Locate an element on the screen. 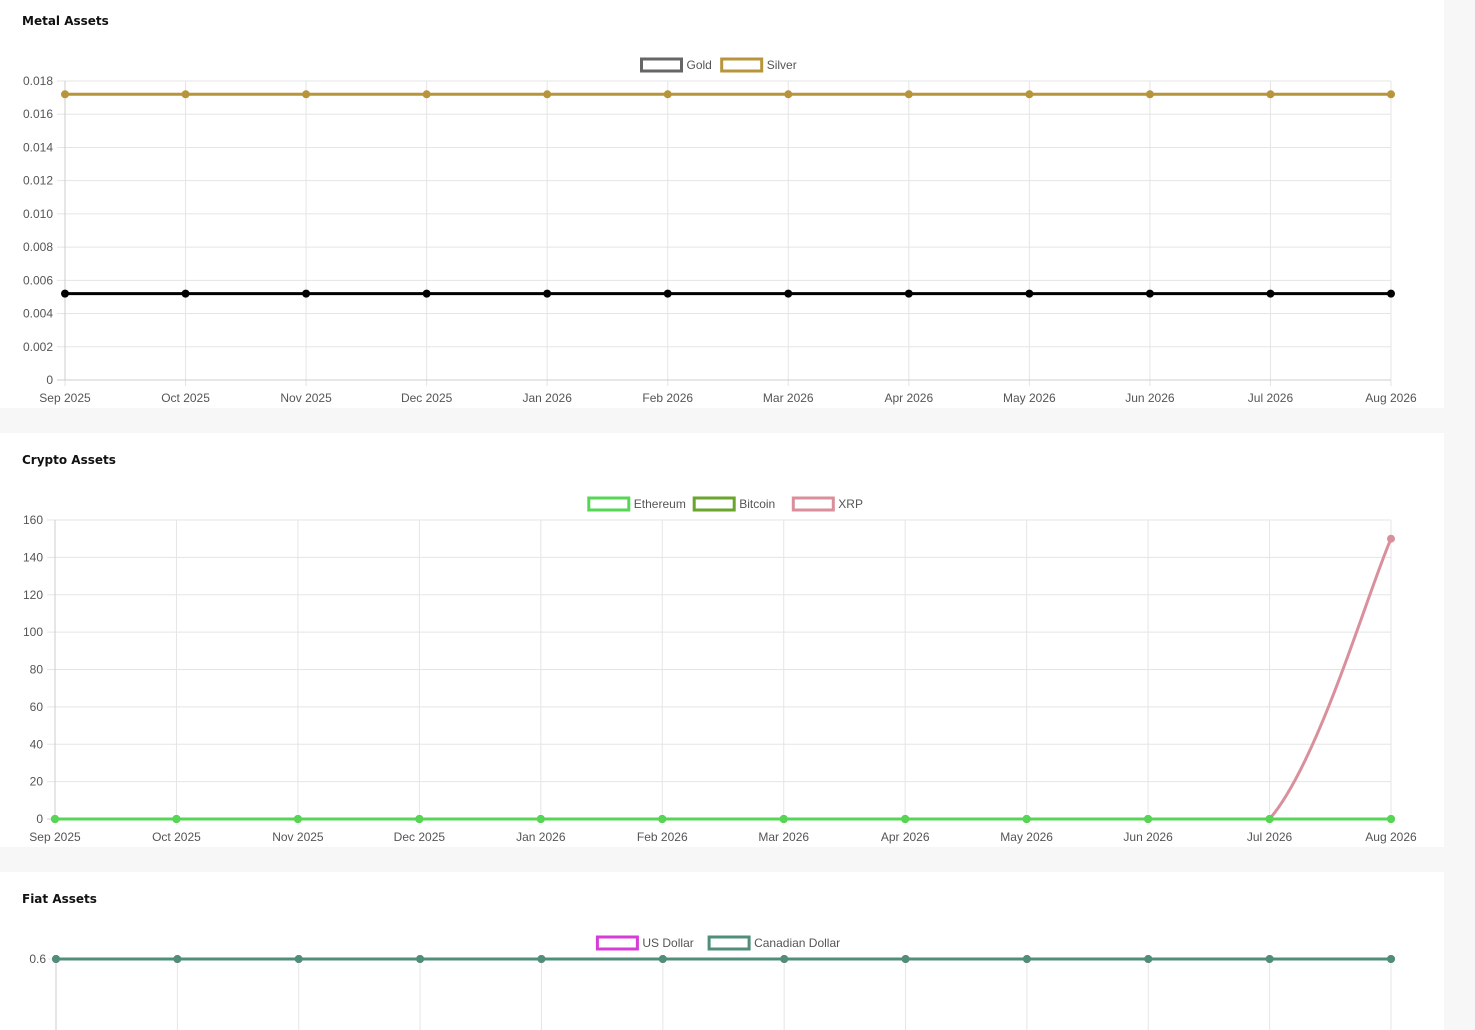 This screenshot has height=1030, width=1475. y-tick-label: 40 is located at coordinates (37, 744).